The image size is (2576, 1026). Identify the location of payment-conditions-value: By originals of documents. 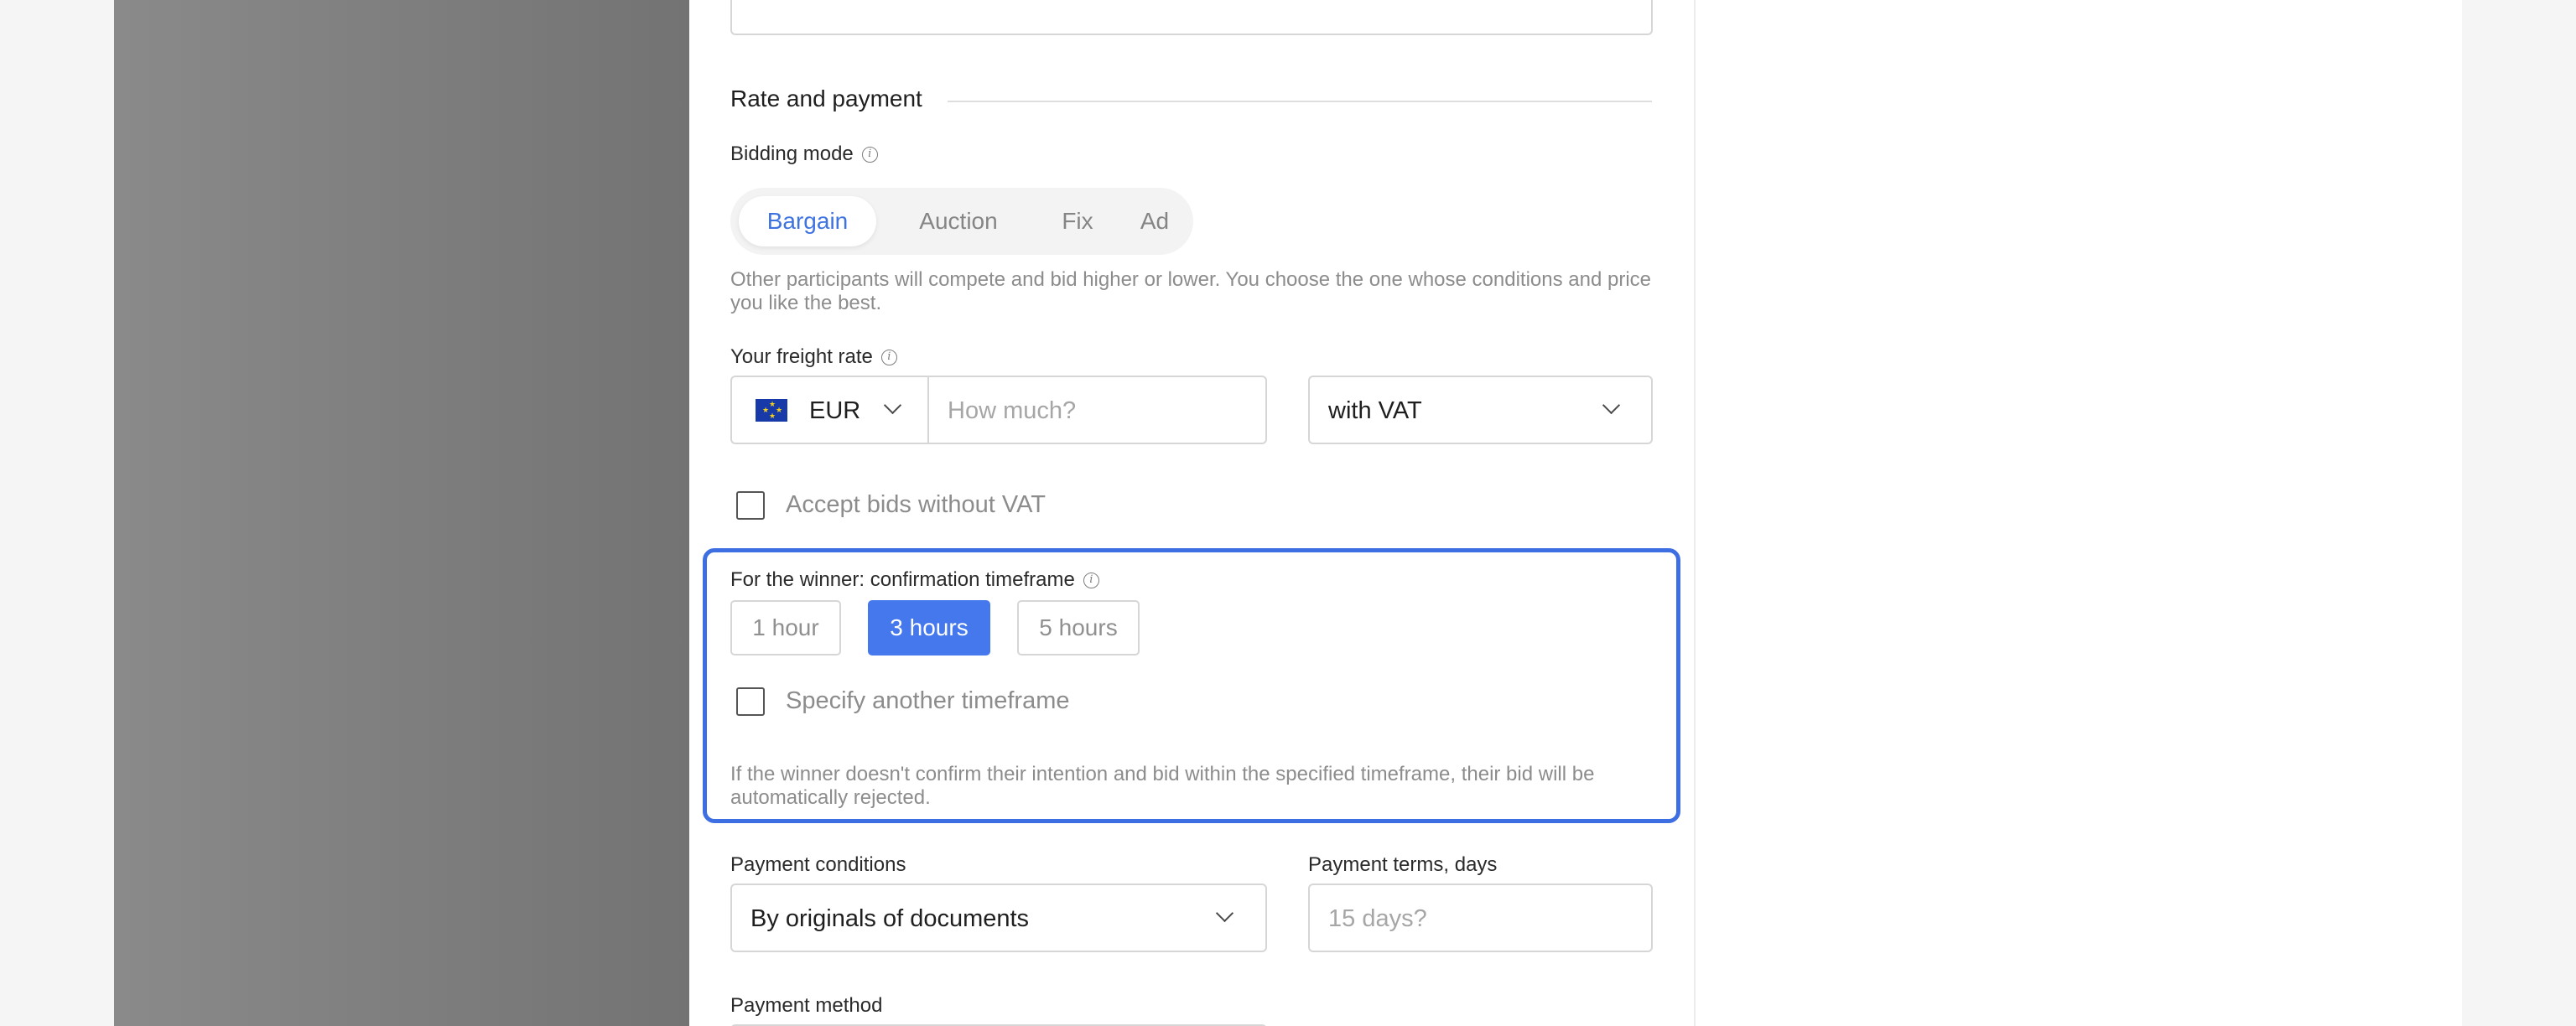
(890, 918).